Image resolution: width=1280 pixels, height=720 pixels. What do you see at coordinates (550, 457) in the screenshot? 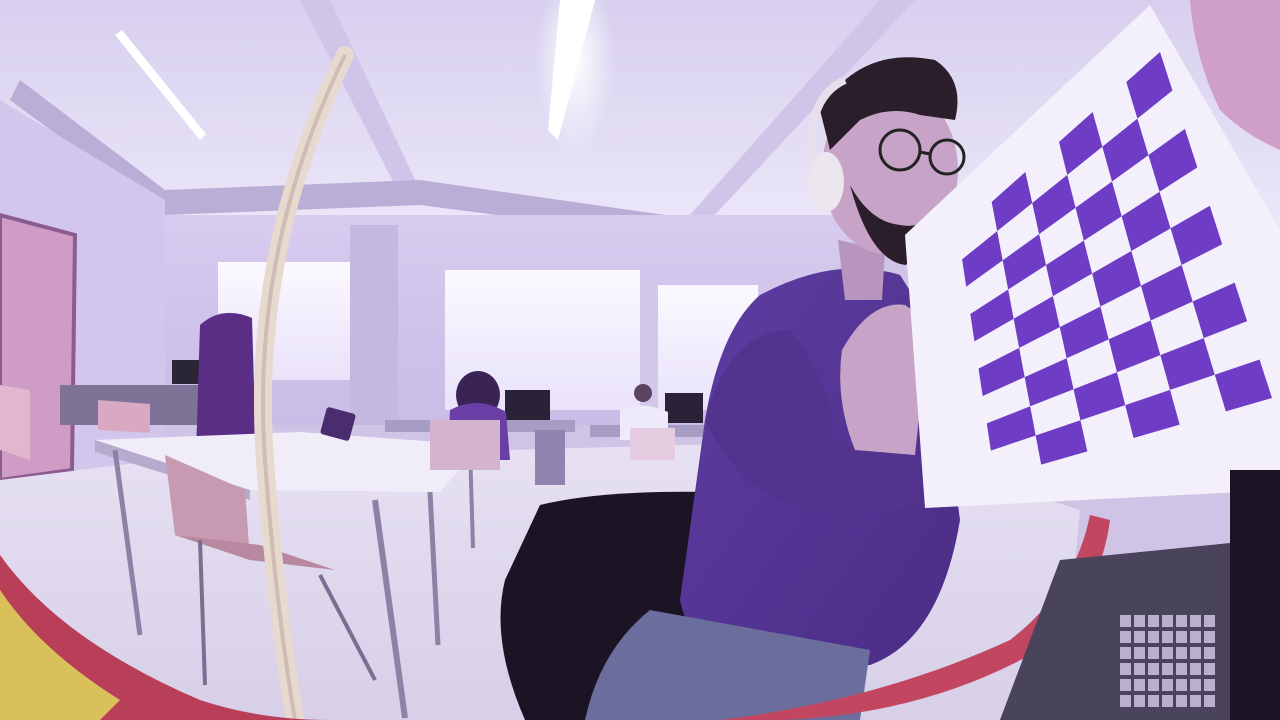
I see `pc-tower` at bounding box center [550, 457].